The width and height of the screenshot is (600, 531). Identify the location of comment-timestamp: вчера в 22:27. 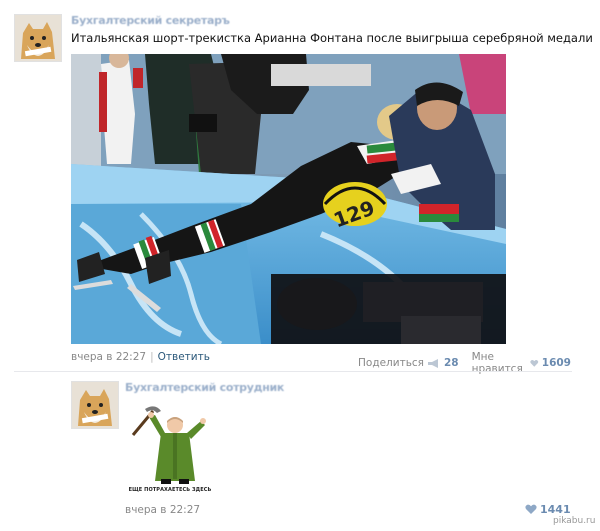
(162, 510).